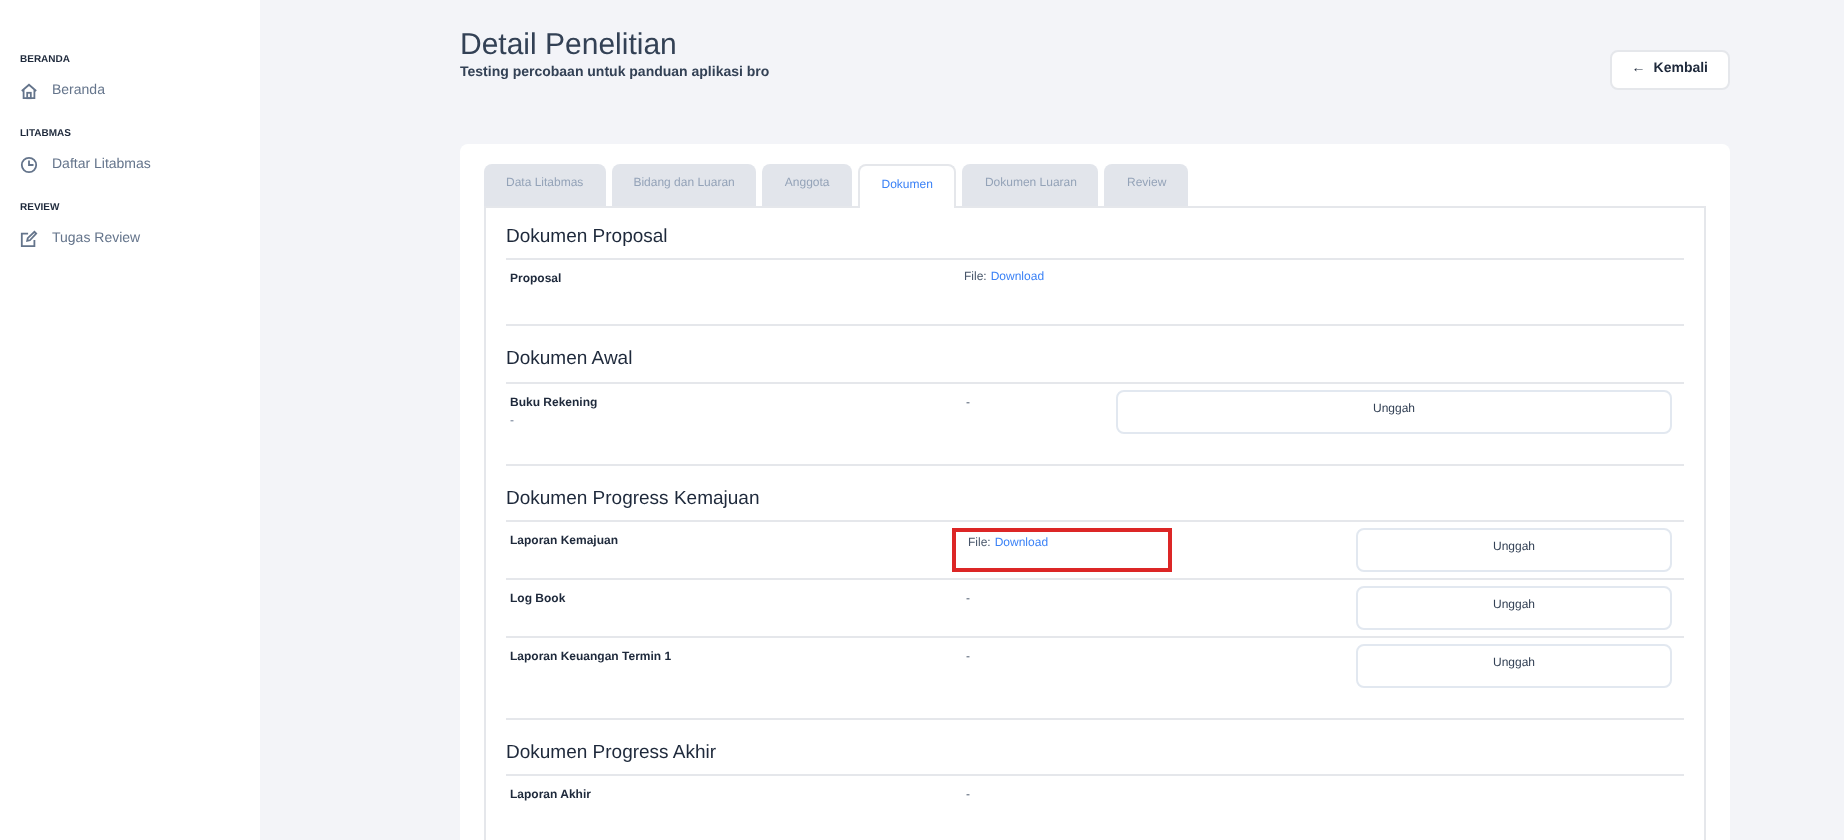 The height and width of the screenshot is (840, 1844). Describe the element at coordinates (569, 46) in the screenshot. I see `page-title: Detail Penelitian` at that location.